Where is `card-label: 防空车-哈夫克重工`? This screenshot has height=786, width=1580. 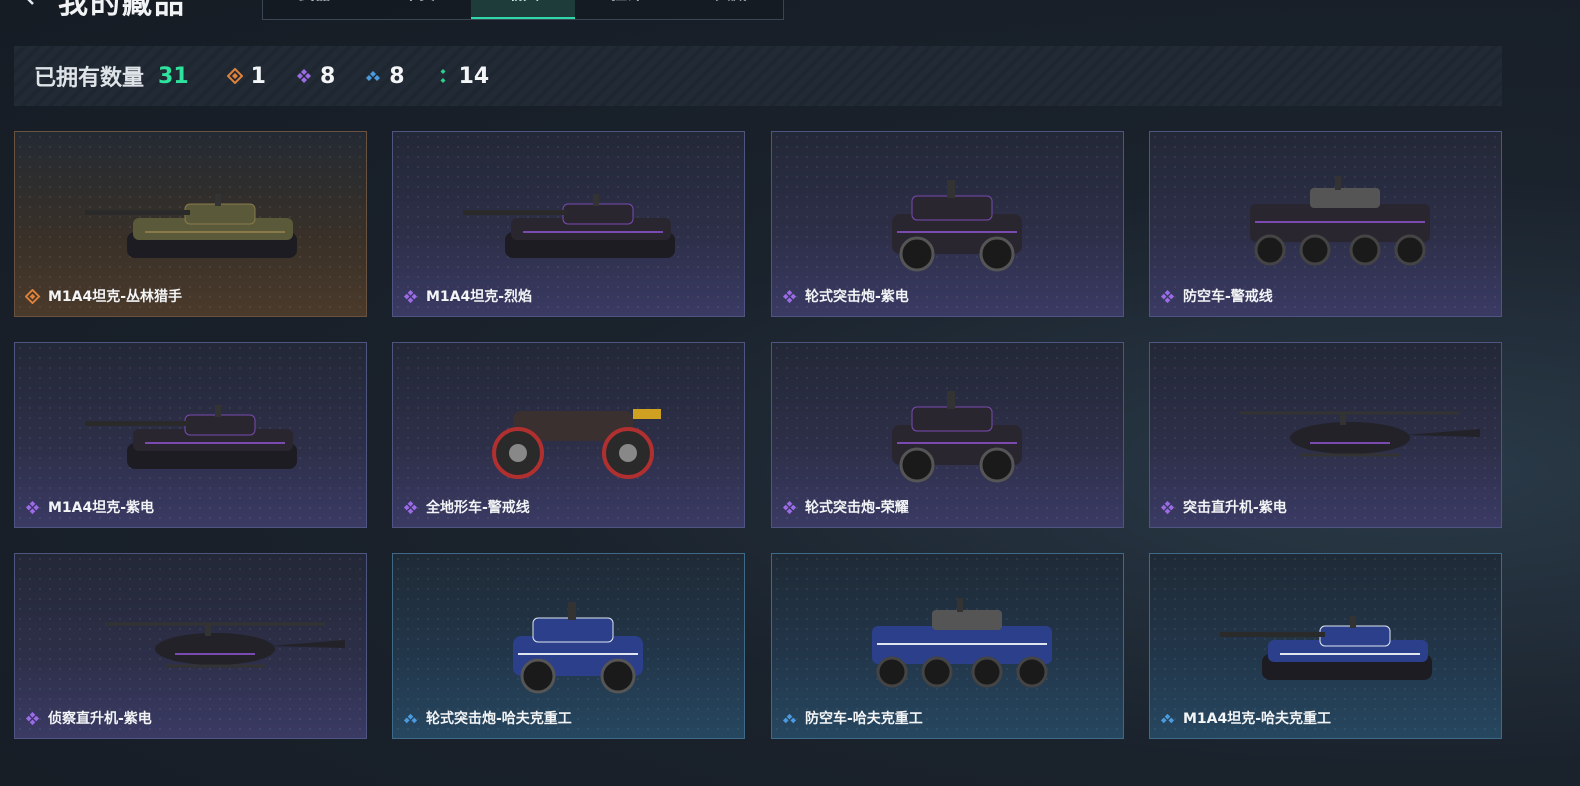 card-label: 防空车-哈夫克重工 is located at coordinates (852, 718).